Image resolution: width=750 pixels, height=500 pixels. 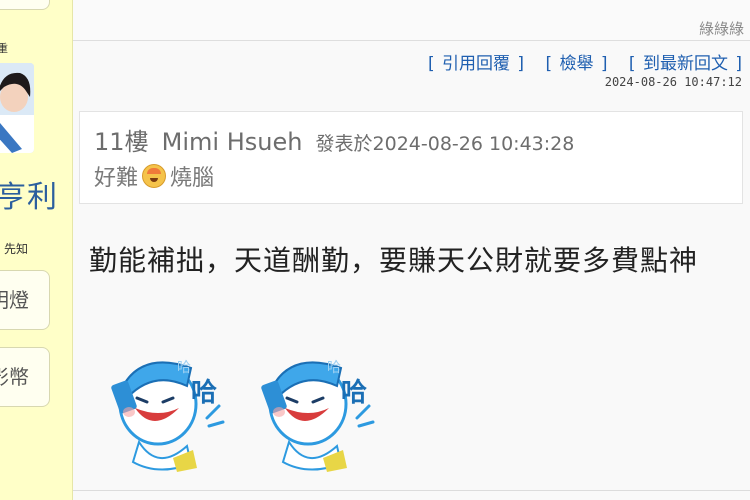 I want to click on reply-with-quote-link: [ 引用回覆 ], so click(x=476, y=64).